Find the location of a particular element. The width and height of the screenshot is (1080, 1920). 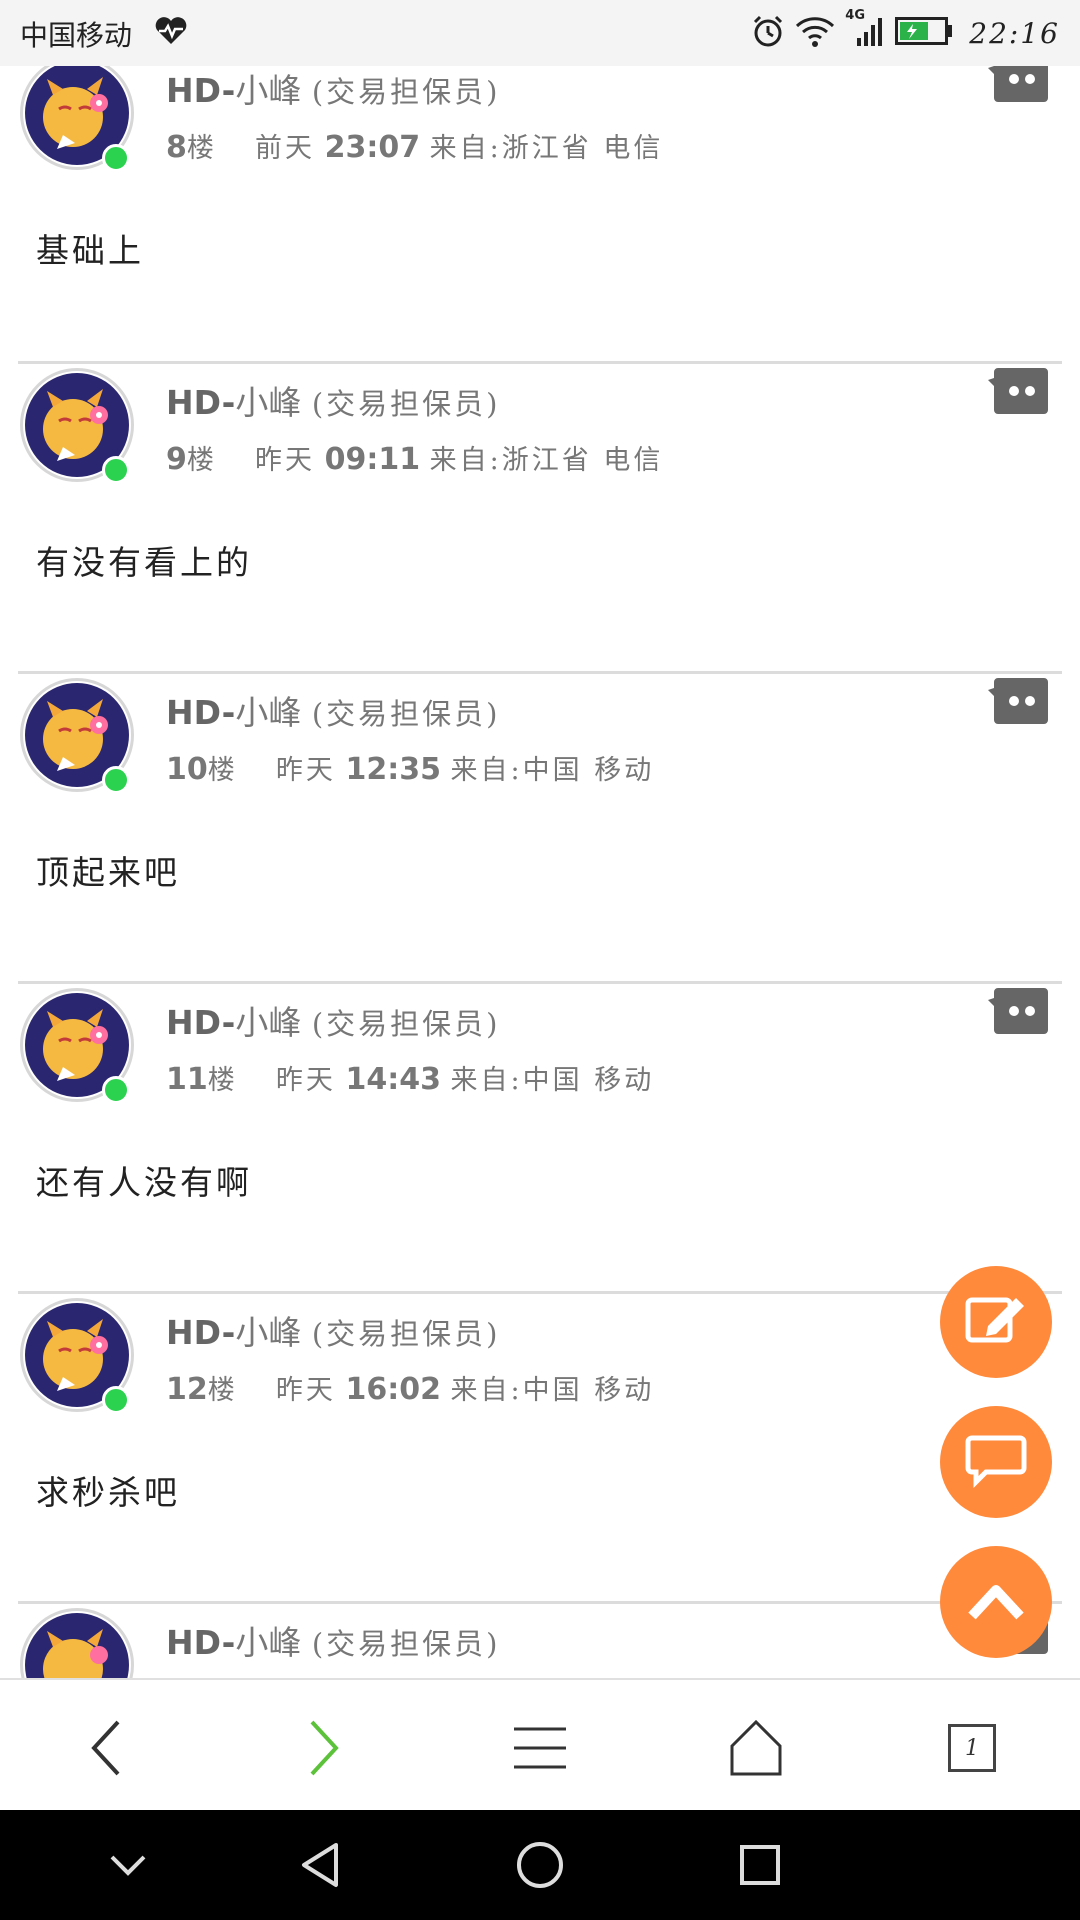

scroll-top-icon is located at coordinates (996, 1602).